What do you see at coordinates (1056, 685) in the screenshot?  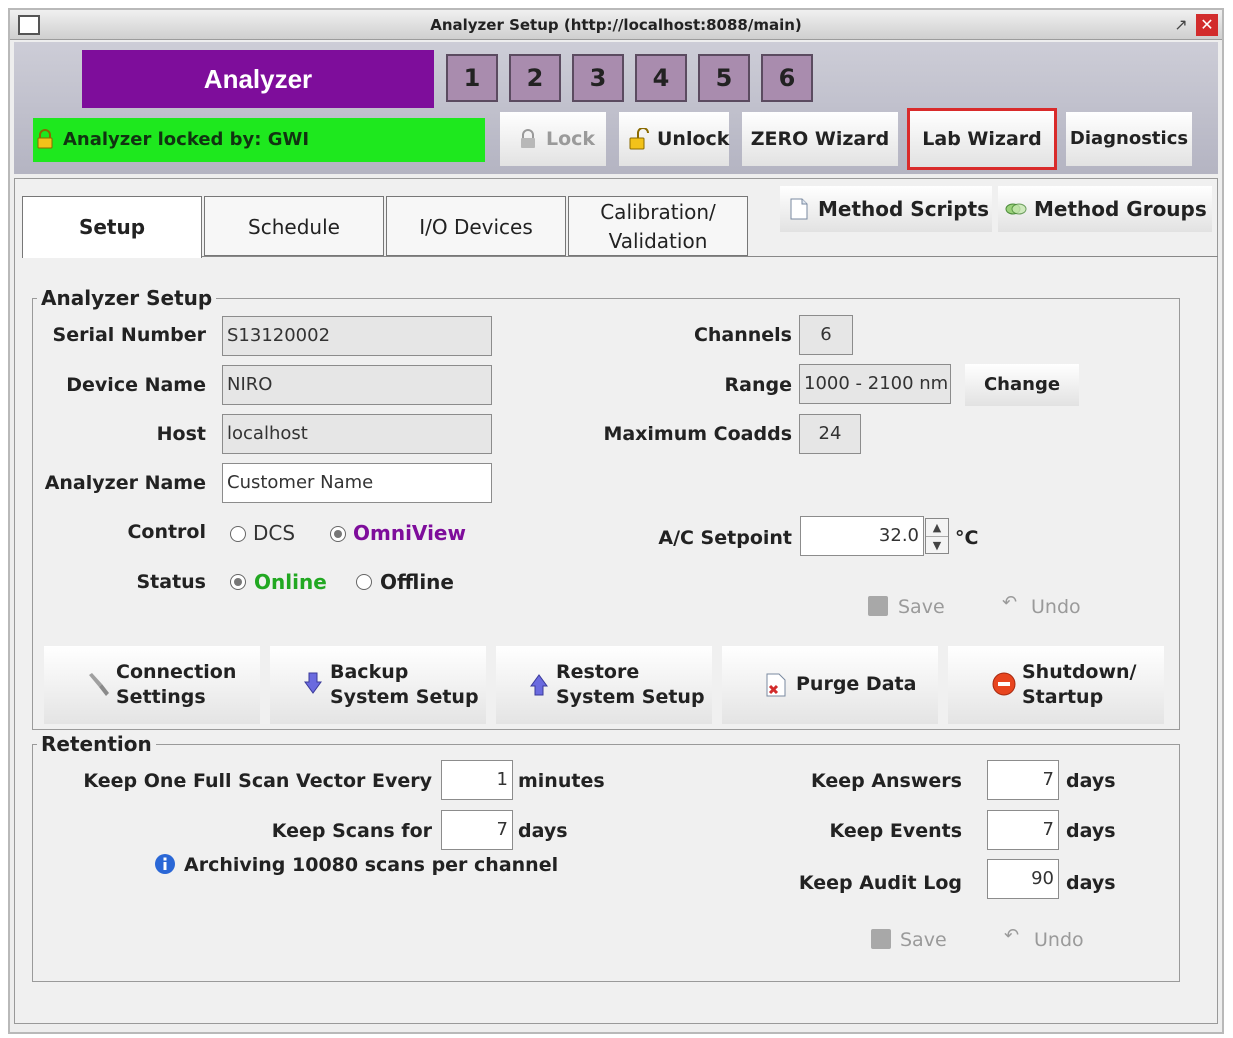 I see `shutdown-startup-button: Shutdown/ Startup` at bounding box center [1056, 685].